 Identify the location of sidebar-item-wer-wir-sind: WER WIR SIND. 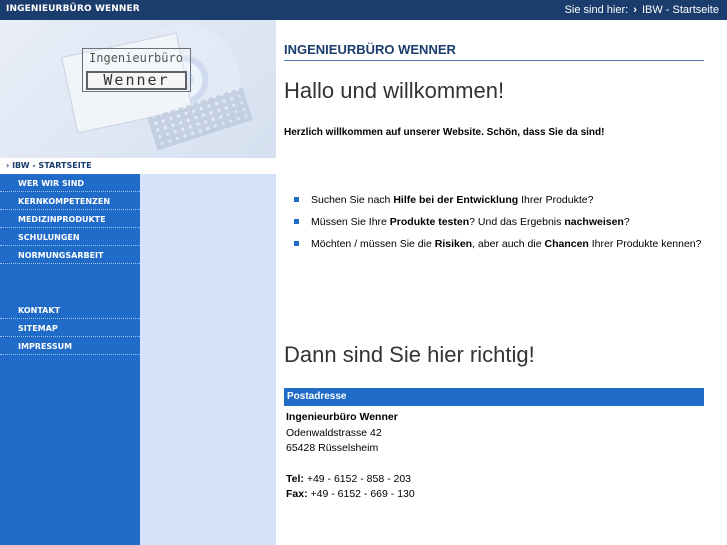
(70, 183).